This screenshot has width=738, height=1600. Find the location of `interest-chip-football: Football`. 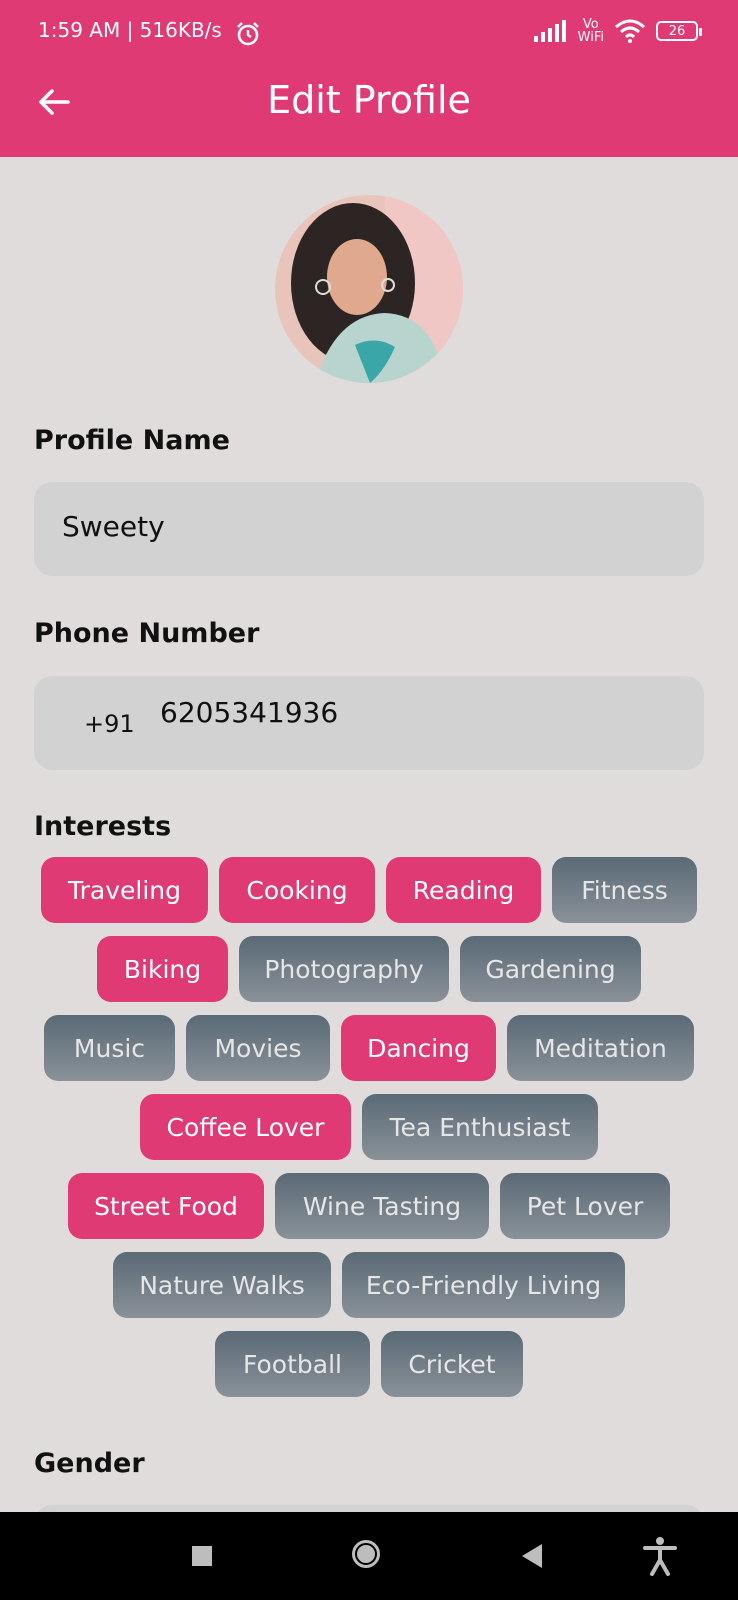

interest-chip-football: Football is located at coordinates (292, 1364).